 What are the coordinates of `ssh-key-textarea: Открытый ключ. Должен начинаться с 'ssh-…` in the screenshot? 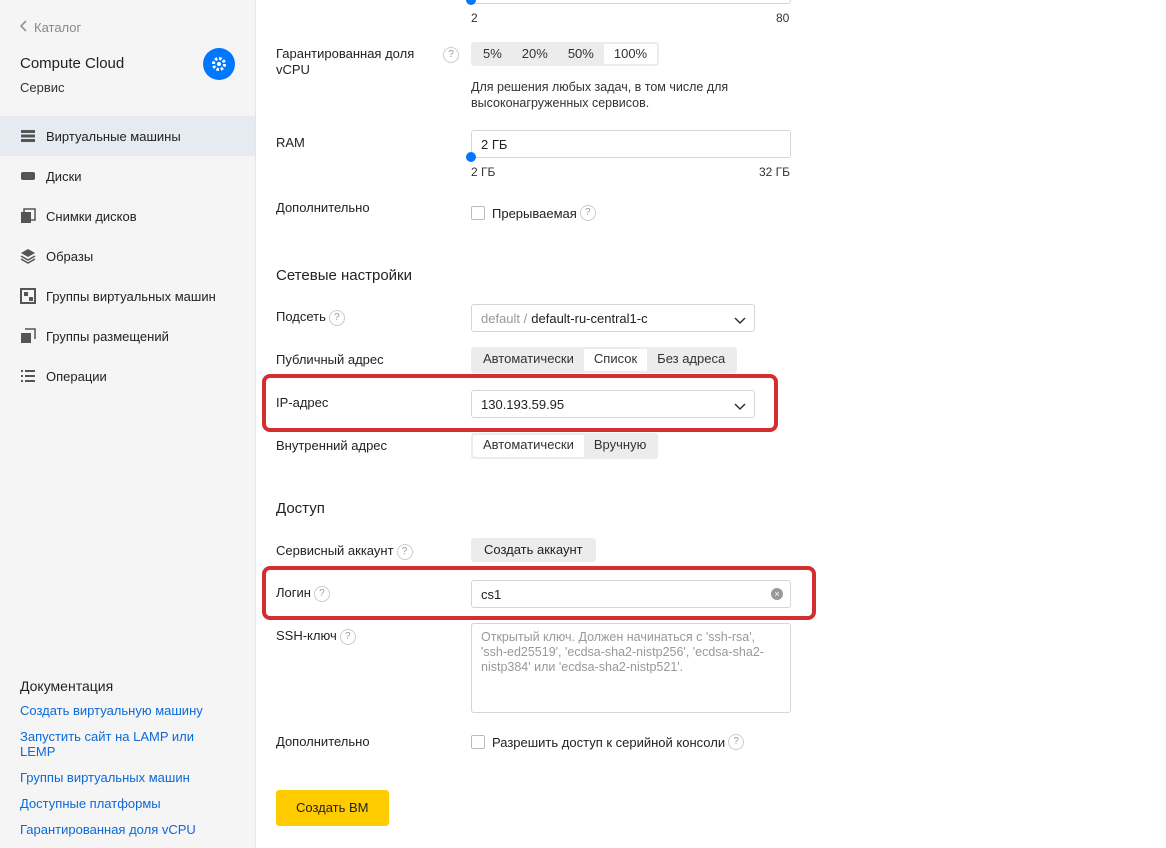 It's located at (631, 668).